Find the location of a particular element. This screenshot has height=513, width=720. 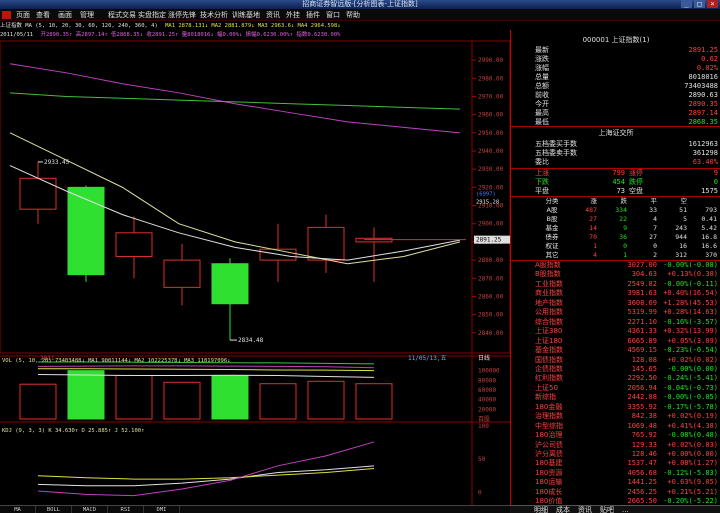

price-tick-label: 2970.00 is located at coordinates (491, 96).